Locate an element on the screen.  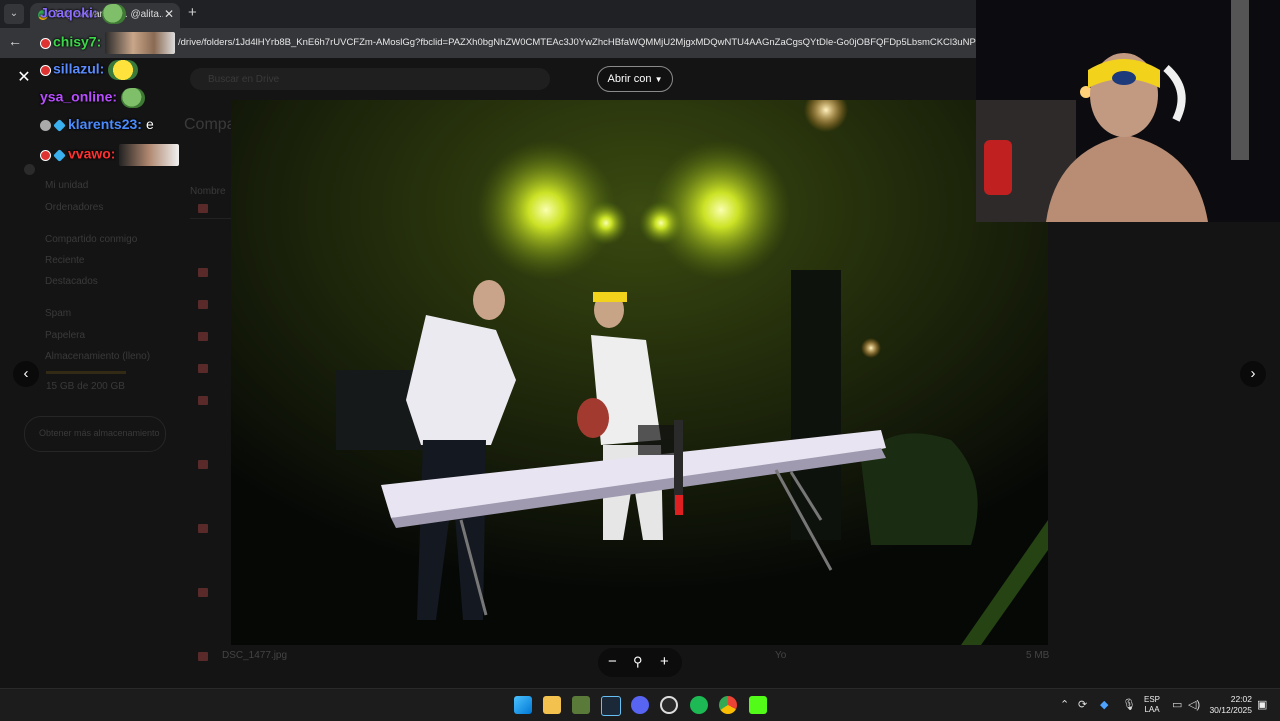
upgrade-label: Obtener más almacenamiento is located at coordinates (99, 433).